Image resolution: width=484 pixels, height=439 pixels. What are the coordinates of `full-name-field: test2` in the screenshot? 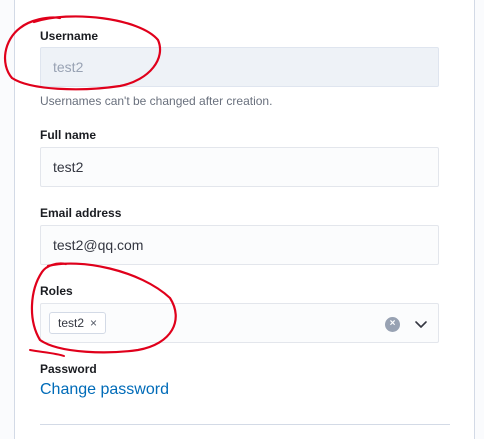 It's located at (239, 167).